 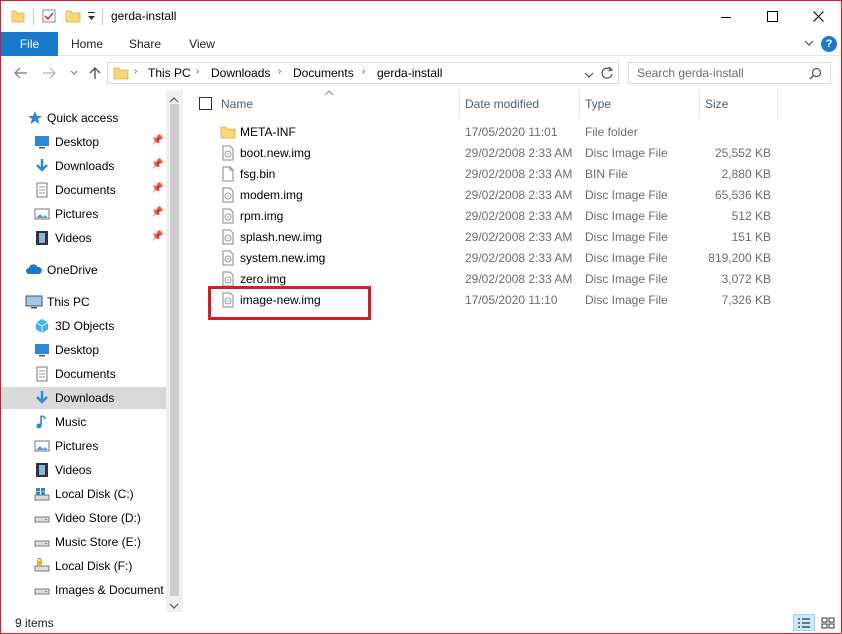 What do you see at coordinates (83, 190) in the screenshot?
I see `nav-quick-documents: Documents 📌` at bounding box center [83, 190].